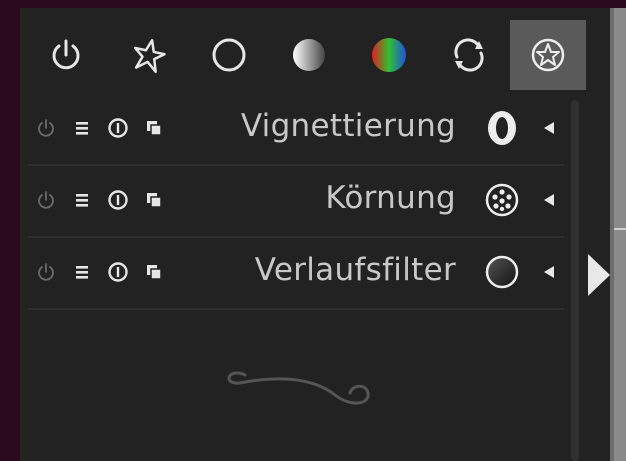  I want to click on effect-icon, so click(548, 55).